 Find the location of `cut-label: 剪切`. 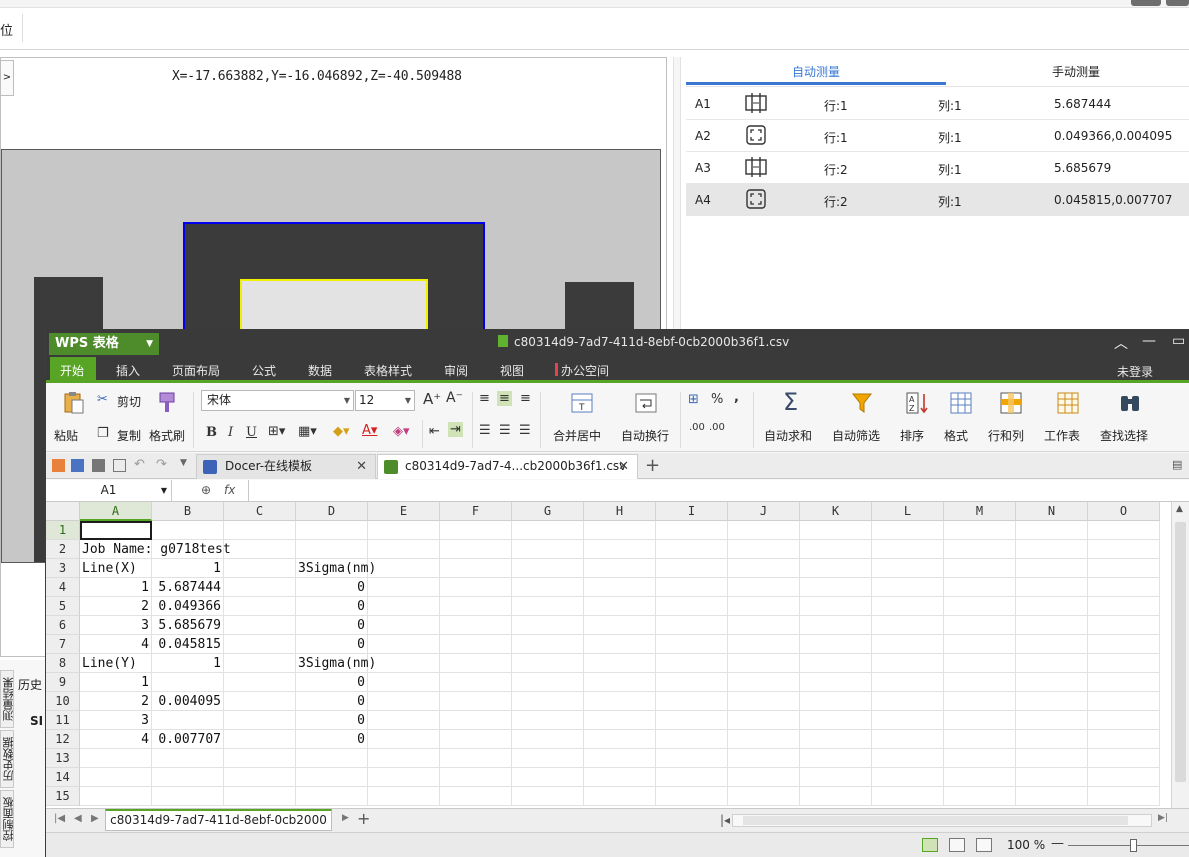

cut-label: 剪切 is located at coordinates (129, 401).